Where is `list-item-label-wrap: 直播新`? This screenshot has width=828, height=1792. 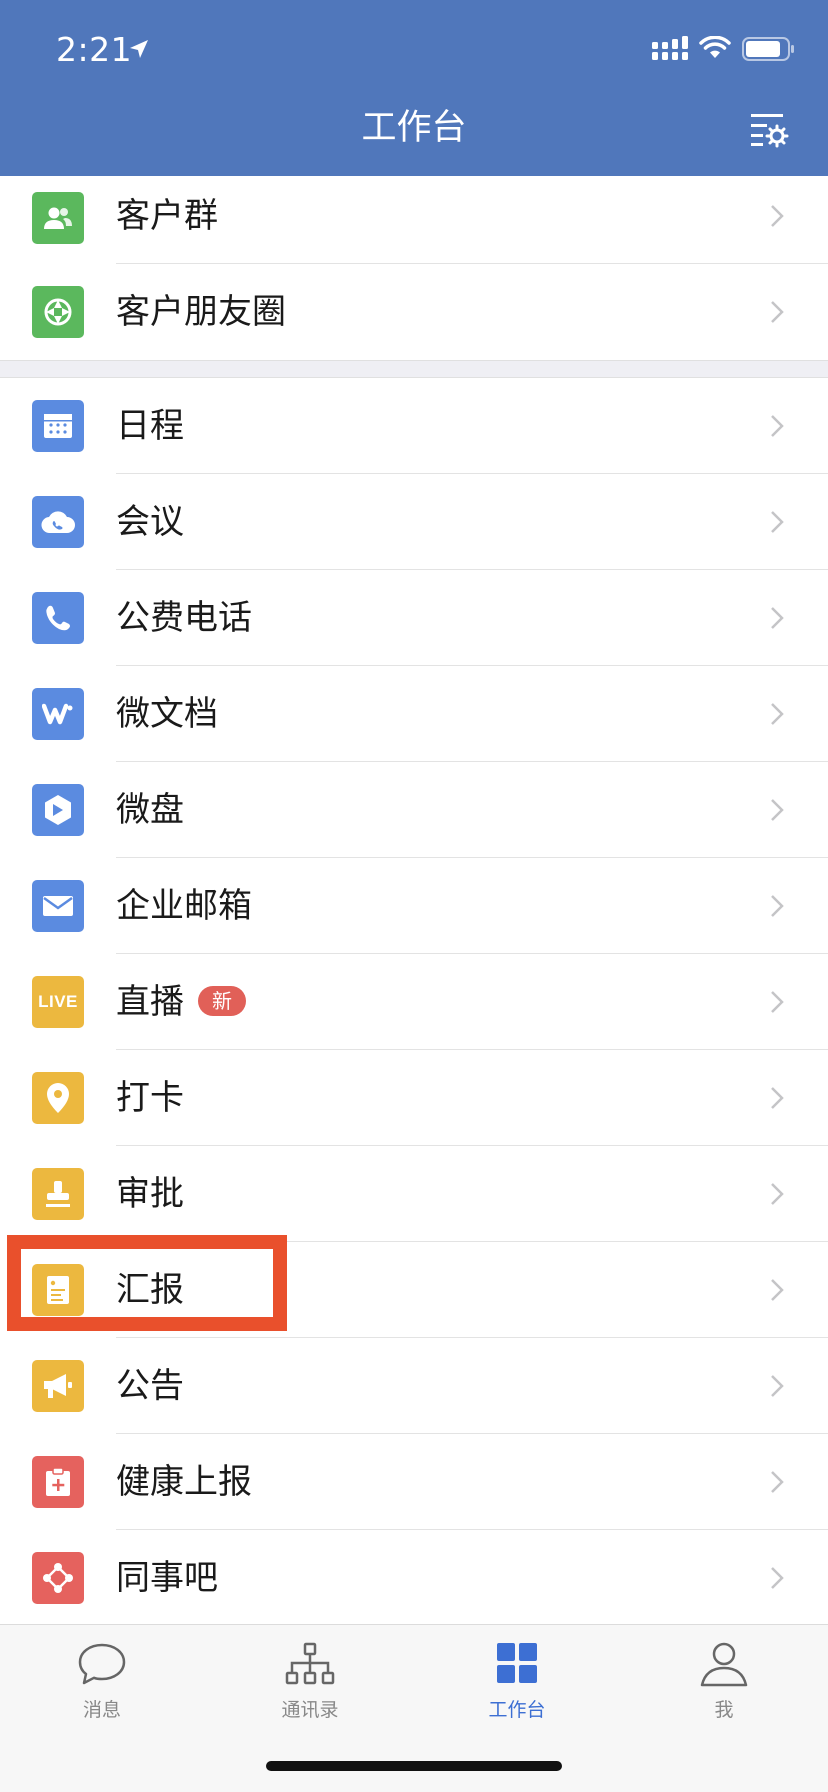 list-item-label-wrap: 直播新 is located at coordinates (181, 1002).